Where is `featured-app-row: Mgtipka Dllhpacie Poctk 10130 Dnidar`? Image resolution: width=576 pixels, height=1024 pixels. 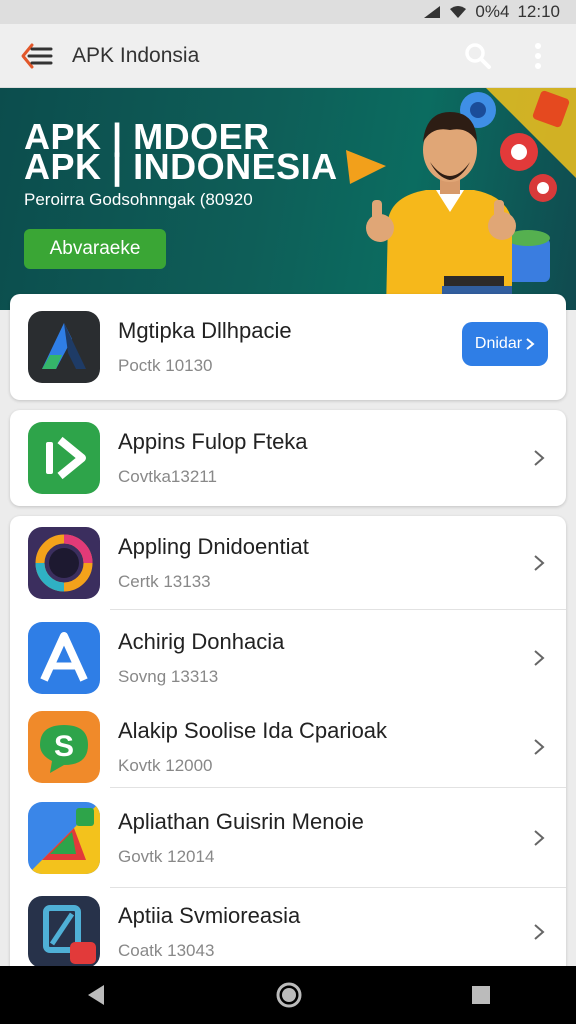
featured-app-row: Mgtipka Dllhpacie Poctk 10130 Dnidar is located at coordinates (288, 347).